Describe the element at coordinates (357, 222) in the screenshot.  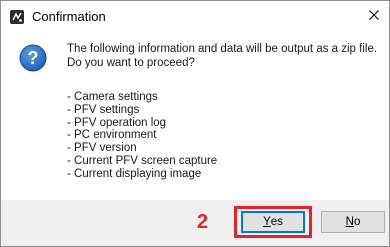
I see `no-label-rest: o` at that location.